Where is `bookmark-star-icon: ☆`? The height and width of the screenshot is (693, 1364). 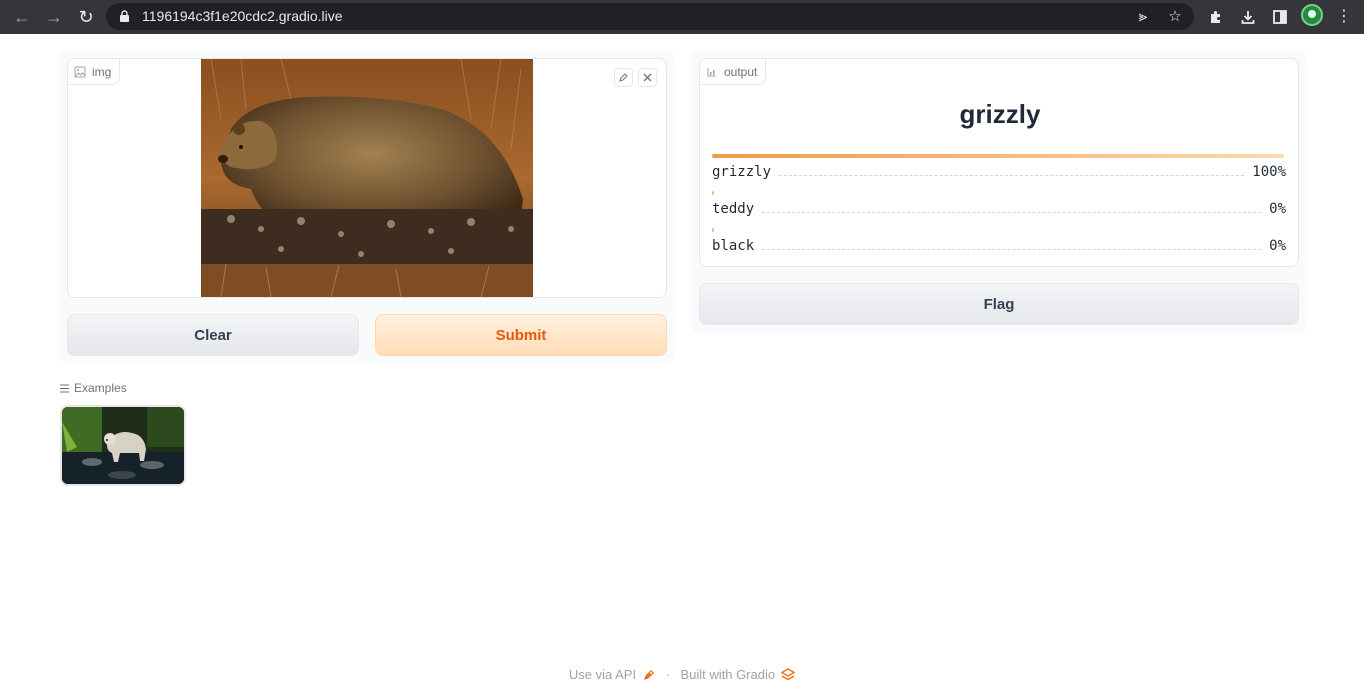
bookmark-star-icon: ☆ is located at coordinates (1175, 17).